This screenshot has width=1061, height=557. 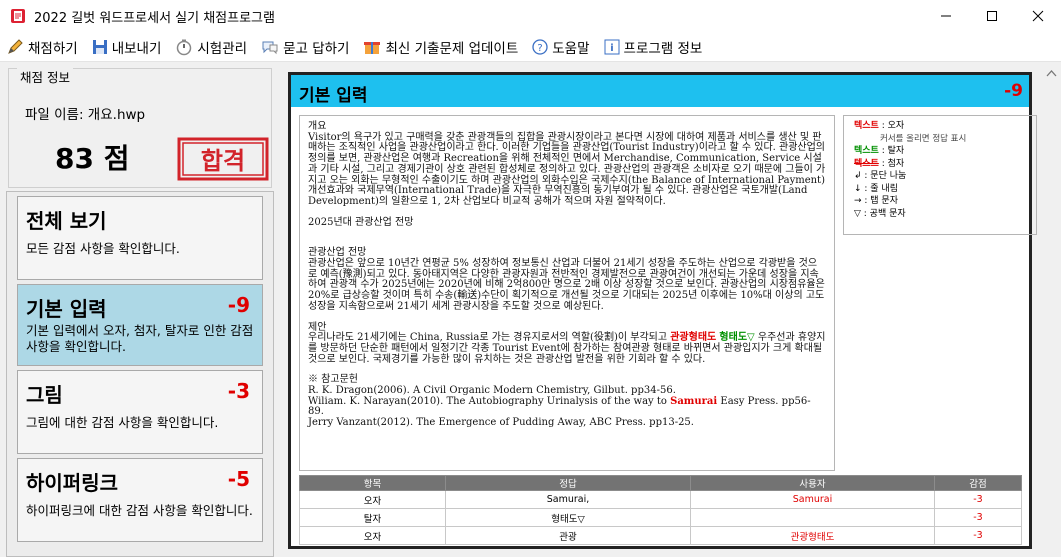 I want to click on pencil-icon, so click(x=15, y=46).